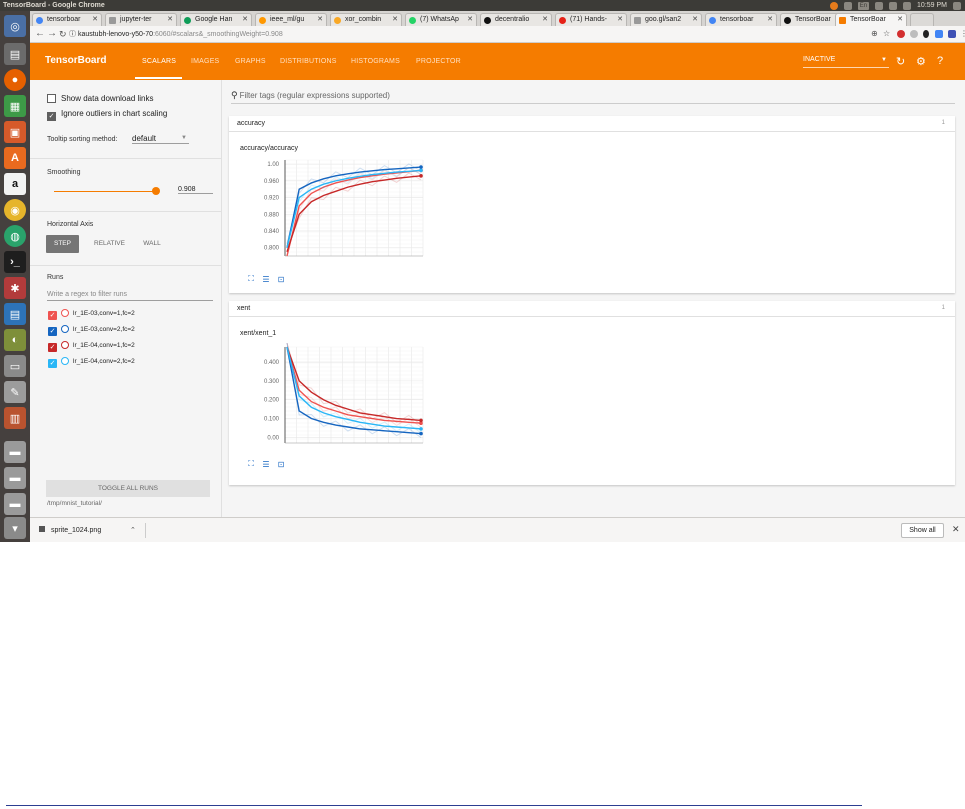  What do you see at coordinates (15, 54) in the screenshot?
I see `files-icon: ▤` at bounding box center [15, 54].